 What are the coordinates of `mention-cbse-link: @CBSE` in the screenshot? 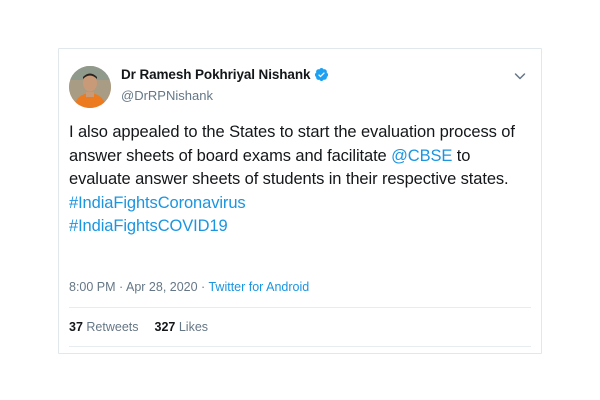 It's located at (421, 156).